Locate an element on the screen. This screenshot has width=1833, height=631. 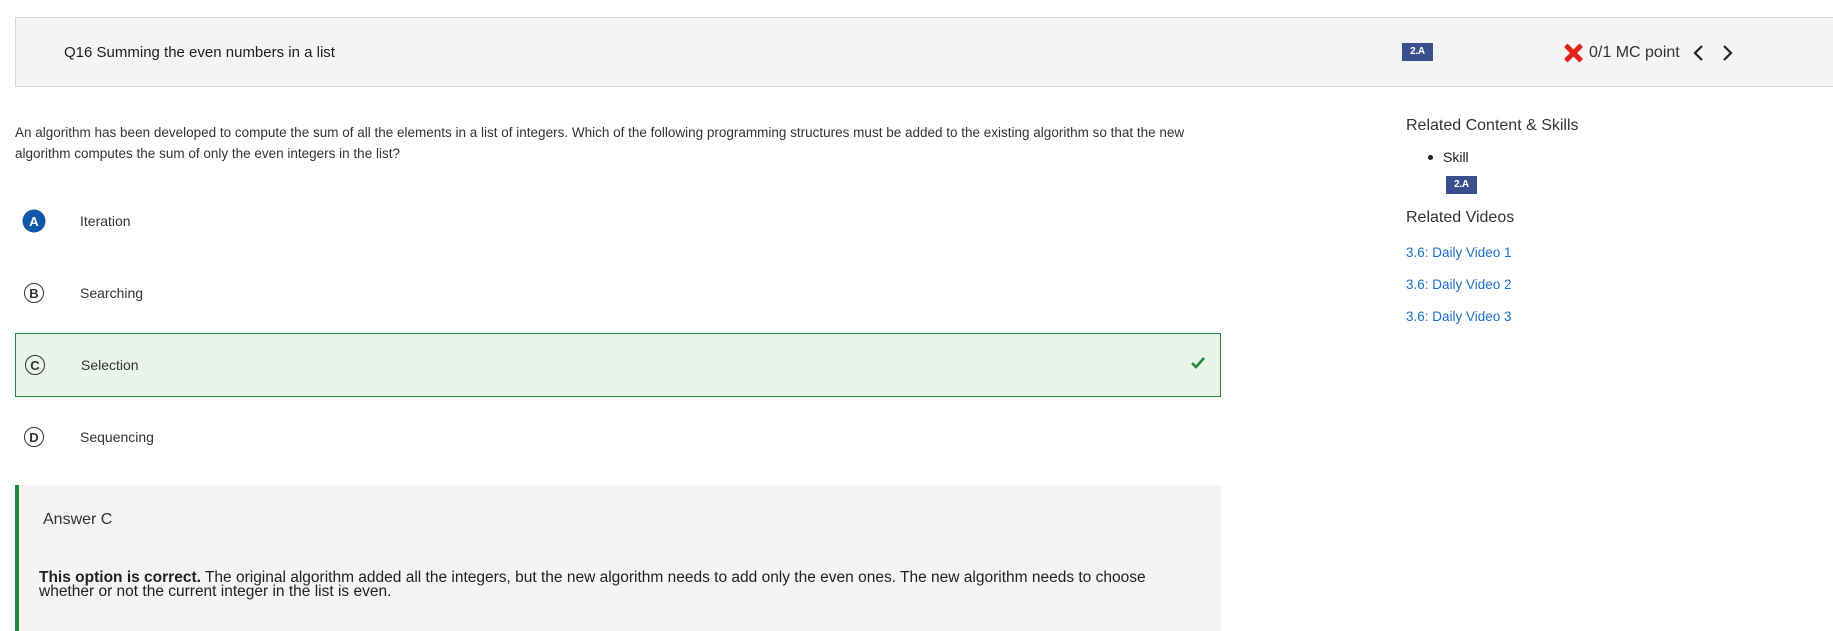
question-title: Q16 Summing the even numbers in a list is located at coordinates (199, 52).